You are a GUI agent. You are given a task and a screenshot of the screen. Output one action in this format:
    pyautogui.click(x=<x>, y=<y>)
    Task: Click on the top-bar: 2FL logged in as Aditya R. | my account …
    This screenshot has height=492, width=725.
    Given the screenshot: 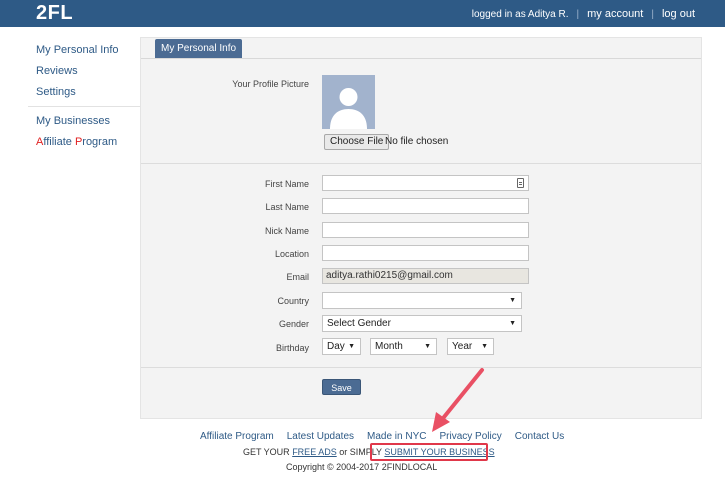 What is the action you would take?
    pyautogui.click(x=362, y=13)
    